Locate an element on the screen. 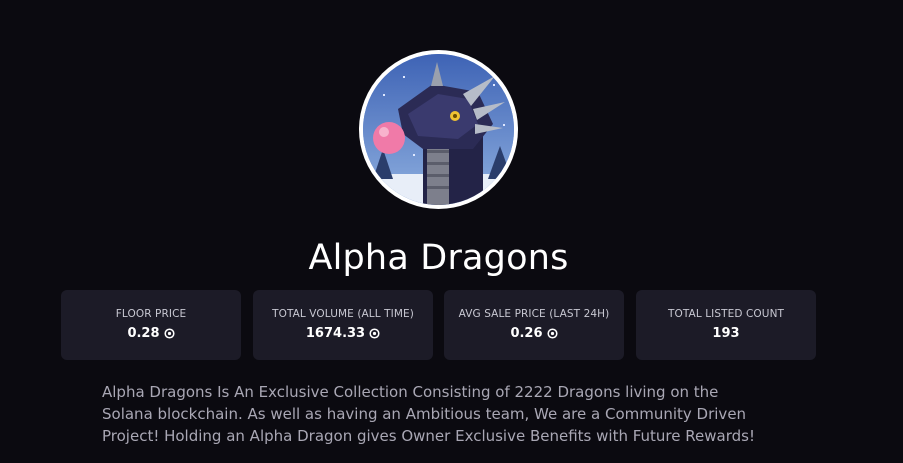  stat-card-floor-price: FLOOR PRICE 0.28 is located at coordinates (151, 325).